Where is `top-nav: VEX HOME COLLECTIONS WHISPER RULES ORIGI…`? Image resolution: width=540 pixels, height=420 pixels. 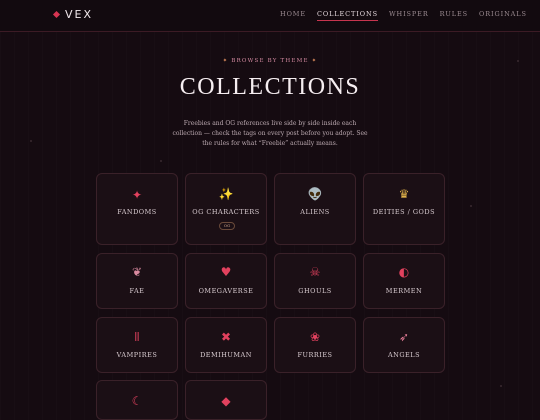
top-nav: VEX HOME COLLECTIONS WHISPER RULES ORIGI… is located at coordinates (270, 16).